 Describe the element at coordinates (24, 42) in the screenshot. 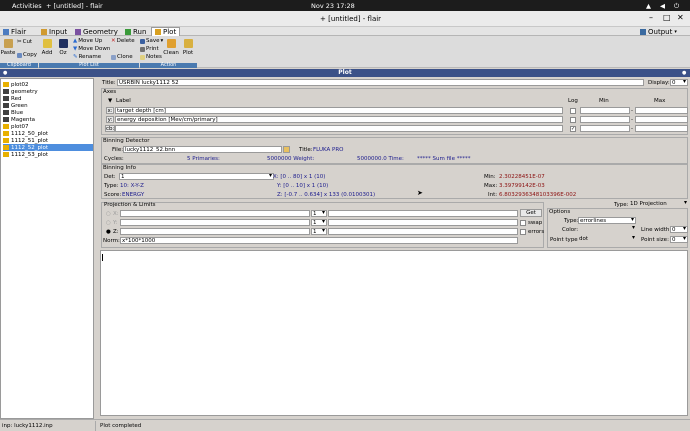

I see `cut-button: ✂ Cut` at that location.